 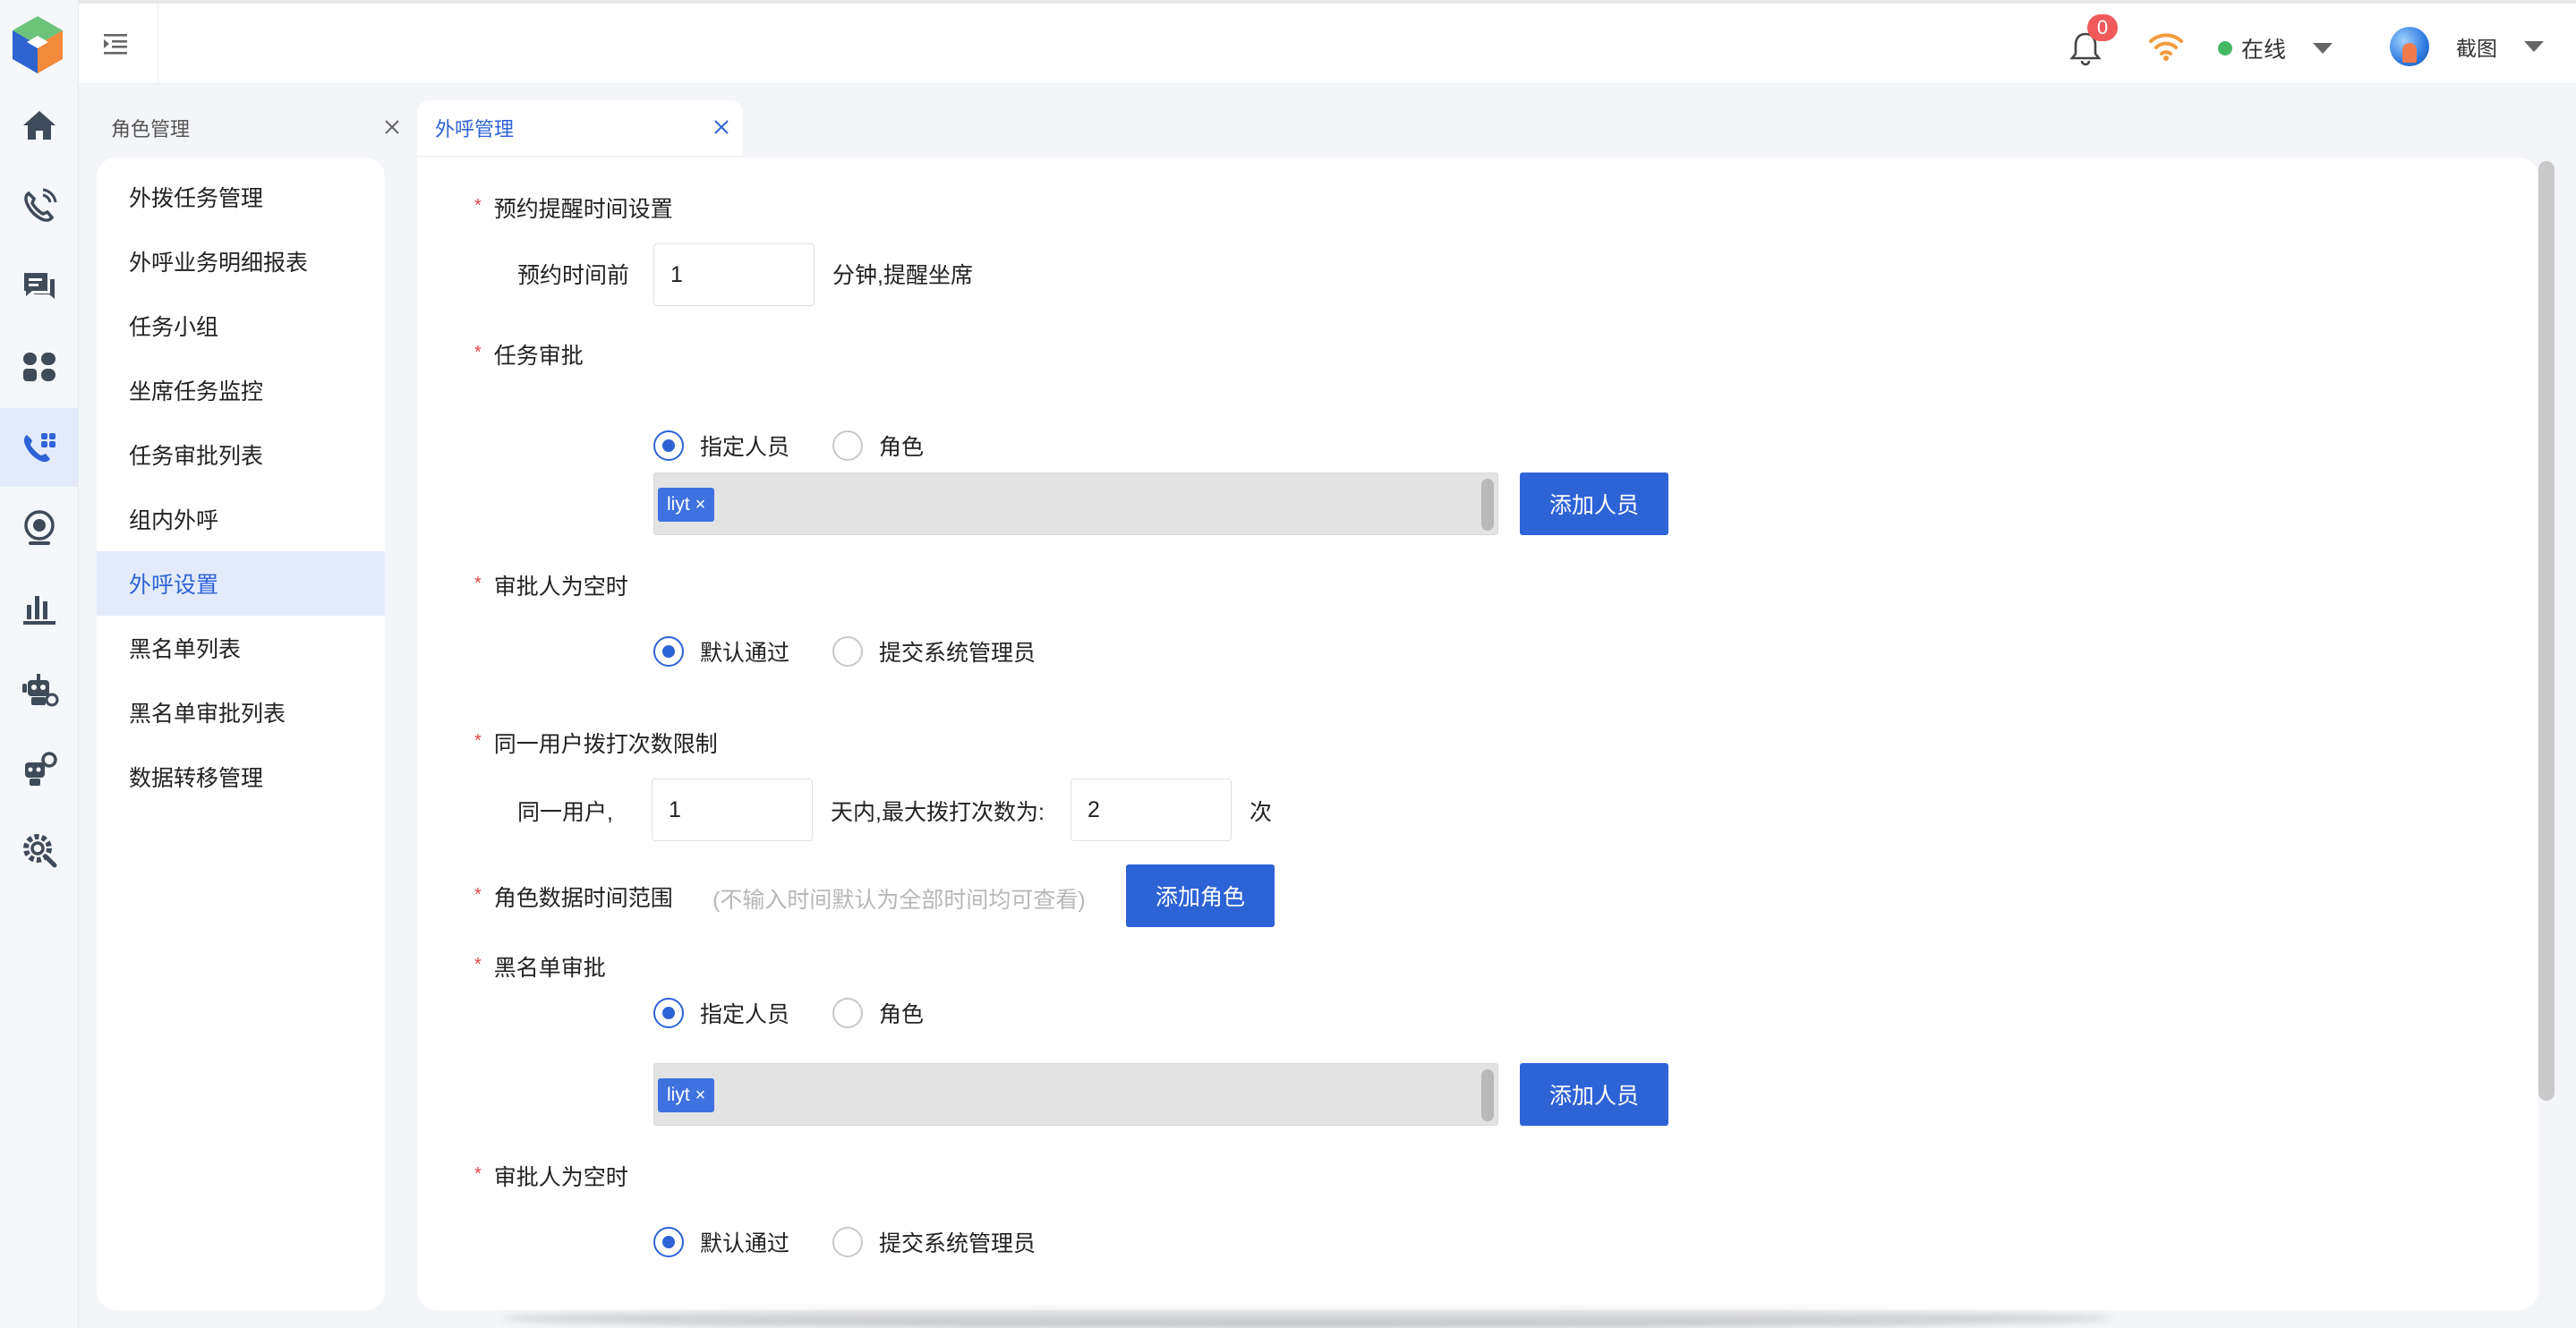 I want to click on bar-chart-icon, so click(x=39, y=610).